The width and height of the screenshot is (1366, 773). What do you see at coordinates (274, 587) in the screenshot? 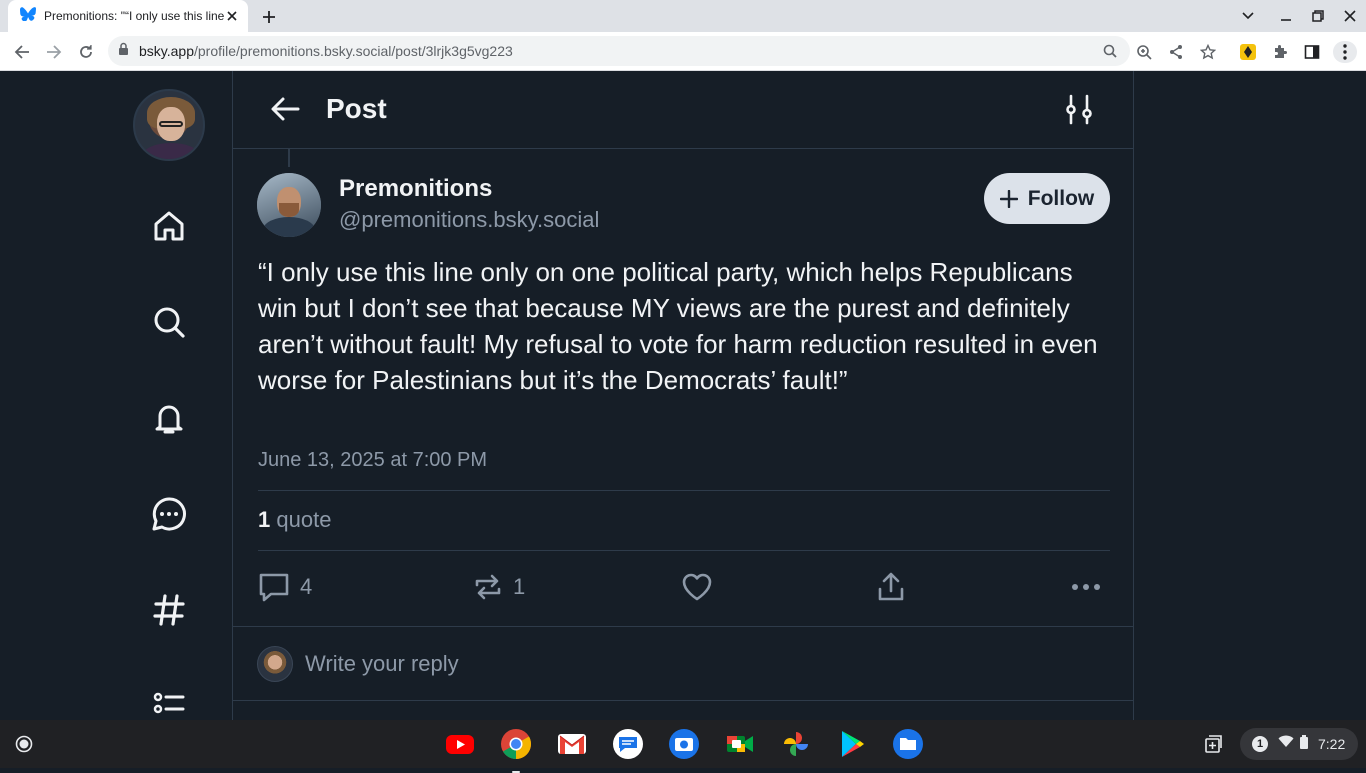
I see `reply-bubble-icon` at bounding box center [274, 587].